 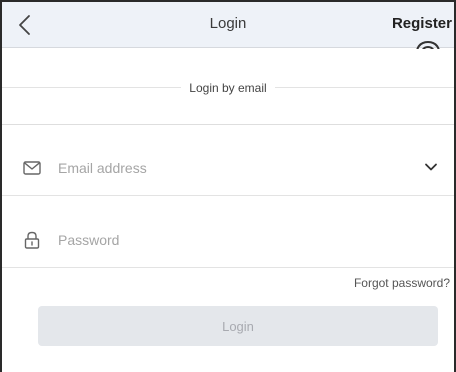 I want to click on password-row, so click(x=228, y=240).